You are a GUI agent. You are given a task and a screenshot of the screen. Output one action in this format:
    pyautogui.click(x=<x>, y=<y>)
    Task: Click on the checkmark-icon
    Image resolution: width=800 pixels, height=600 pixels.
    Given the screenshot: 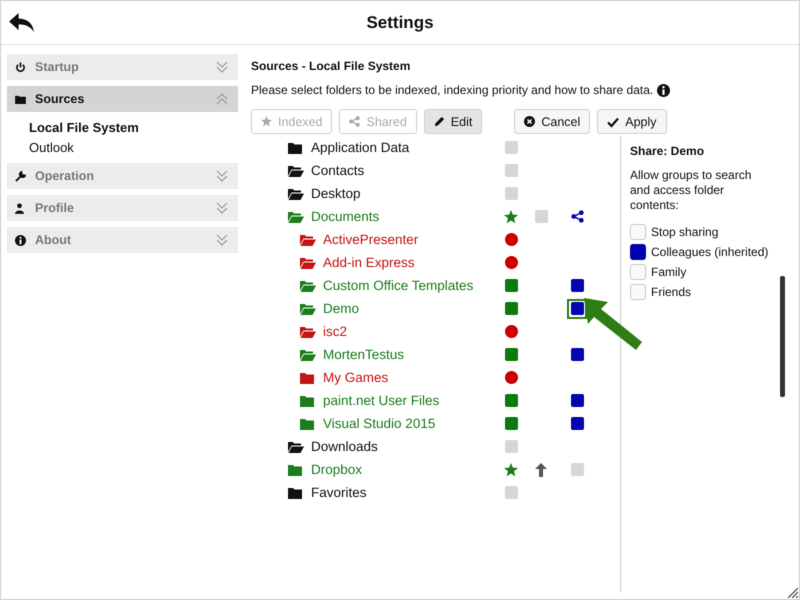 What is the action you would take?
    pyautogui.click(x=613, y=122)
    